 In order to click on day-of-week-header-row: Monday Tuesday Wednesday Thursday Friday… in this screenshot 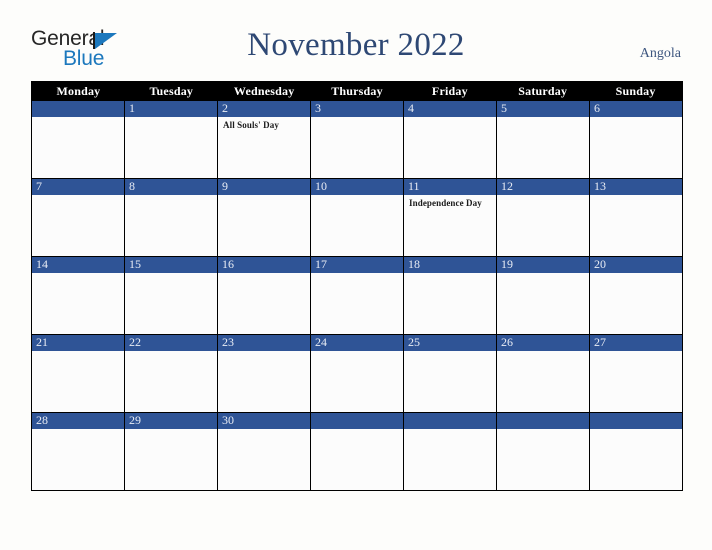, I will do `click(357, 91)`.